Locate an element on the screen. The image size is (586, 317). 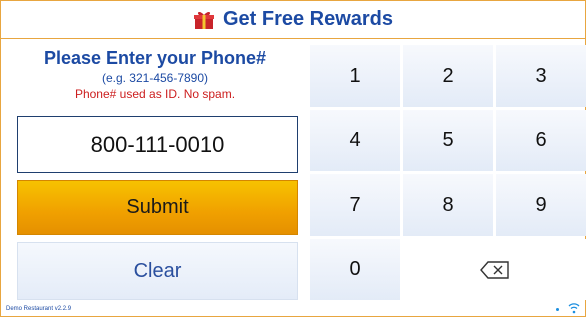
status-dot is located at coordinates (557, 309).